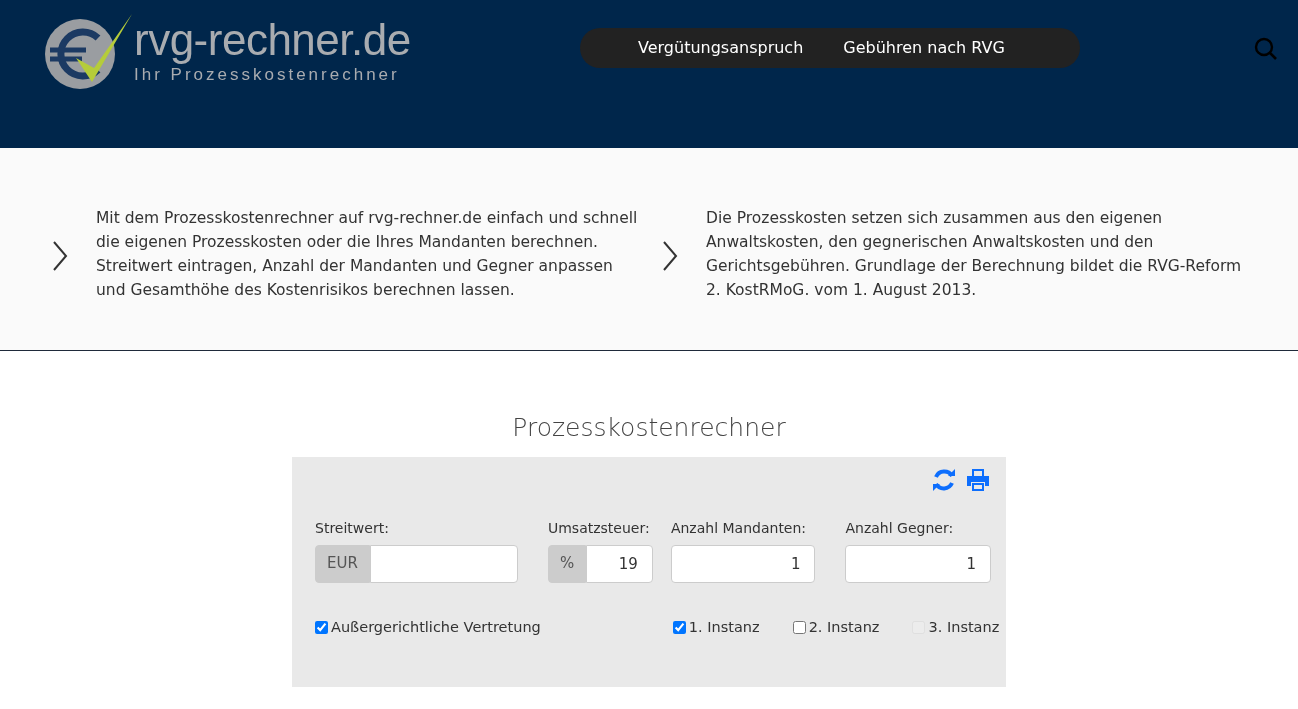  I want to click on nav-link: Gebühren nach RVG, so click(924, 48).